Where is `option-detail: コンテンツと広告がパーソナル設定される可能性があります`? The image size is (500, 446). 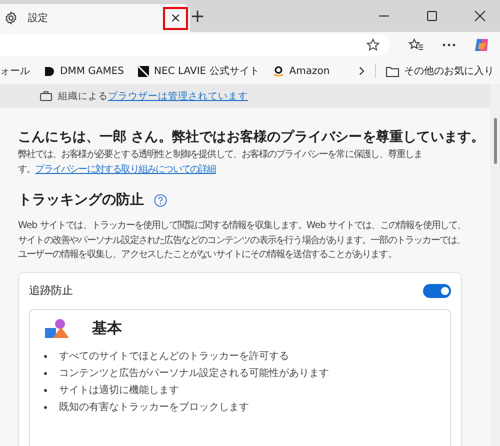
option-detail: コンテンツと広告がパーソナル設定される可能性があります is located at coordinates (194, 373).